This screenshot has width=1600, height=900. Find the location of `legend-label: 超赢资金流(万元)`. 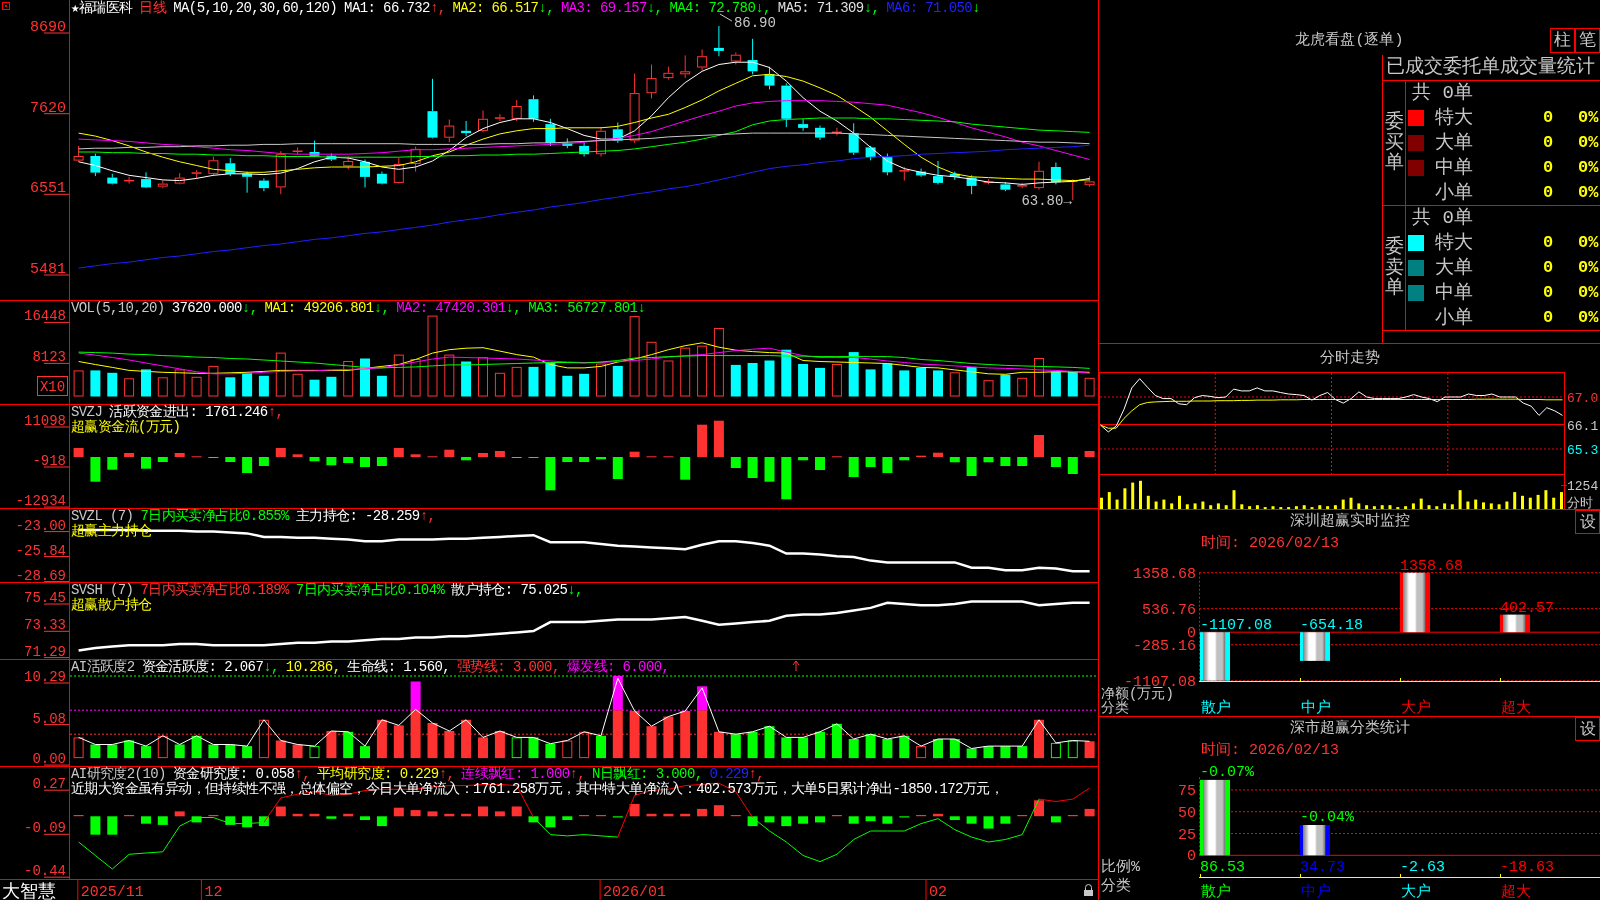

legend-label: 超赢资金流(万元) is located at coordinates (126, 427).